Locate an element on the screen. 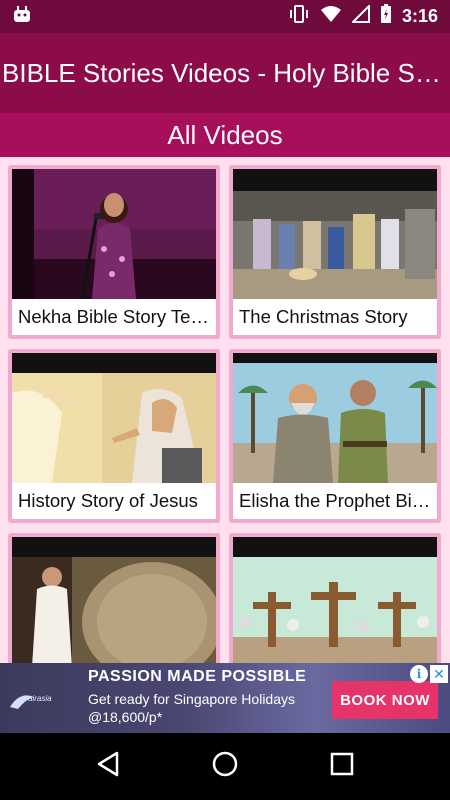 Image resolution: width=450 pixels, height=800 pixels. back-button is located at coordinates (108, 767).